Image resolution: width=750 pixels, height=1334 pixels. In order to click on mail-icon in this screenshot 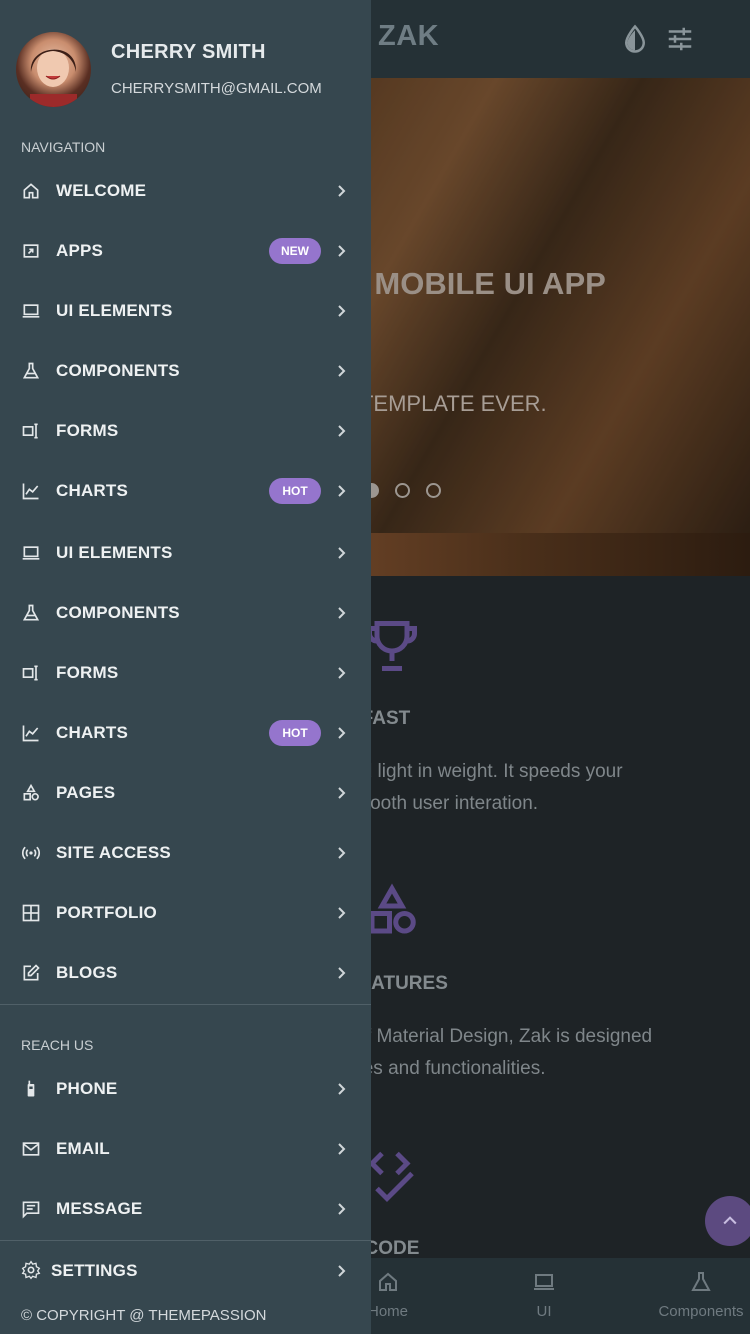, I will do `click(31, 1149)`.